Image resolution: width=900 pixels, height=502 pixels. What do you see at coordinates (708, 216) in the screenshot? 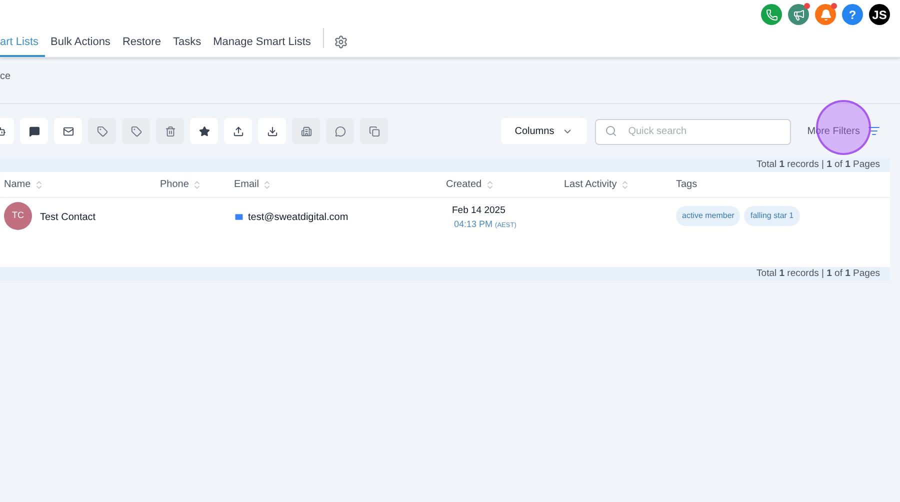
I see `tag-chip: active member` at bounding box center [708, 216].